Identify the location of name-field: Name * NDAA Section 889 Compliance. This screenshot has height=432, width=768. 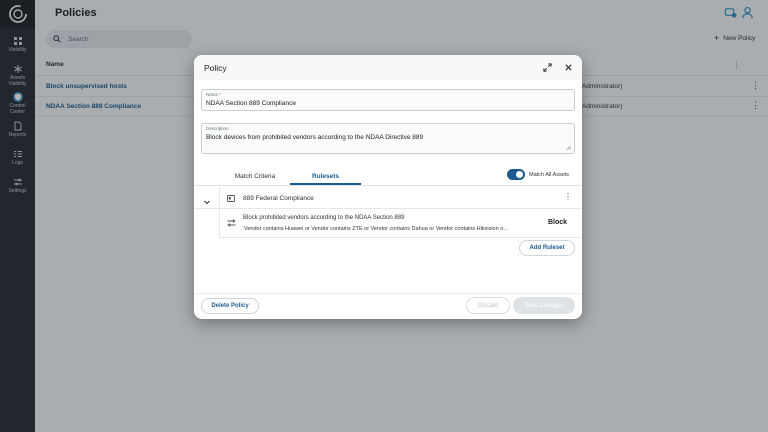
(388, 100).